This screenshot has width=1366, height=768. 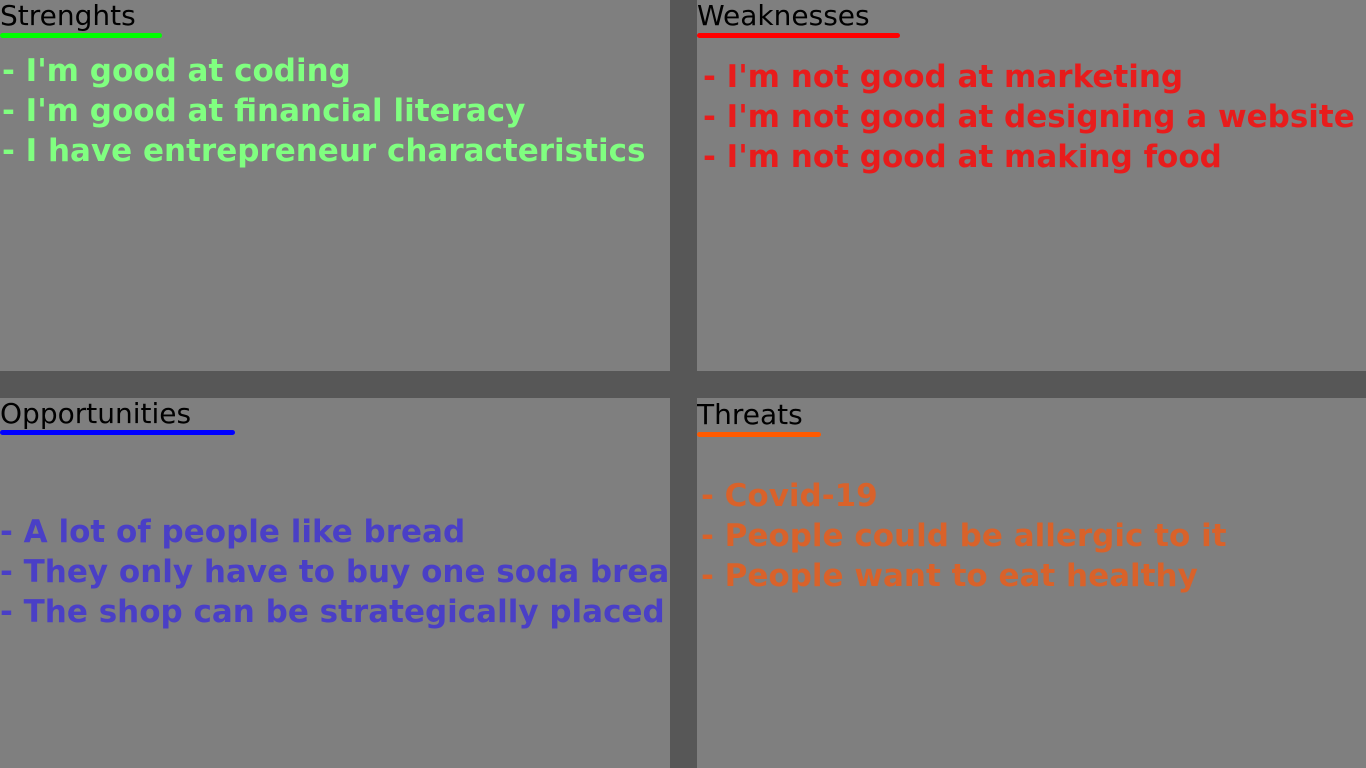 I want to click on threats-item: - People could be allergic to it, so click(x=964, y=536).